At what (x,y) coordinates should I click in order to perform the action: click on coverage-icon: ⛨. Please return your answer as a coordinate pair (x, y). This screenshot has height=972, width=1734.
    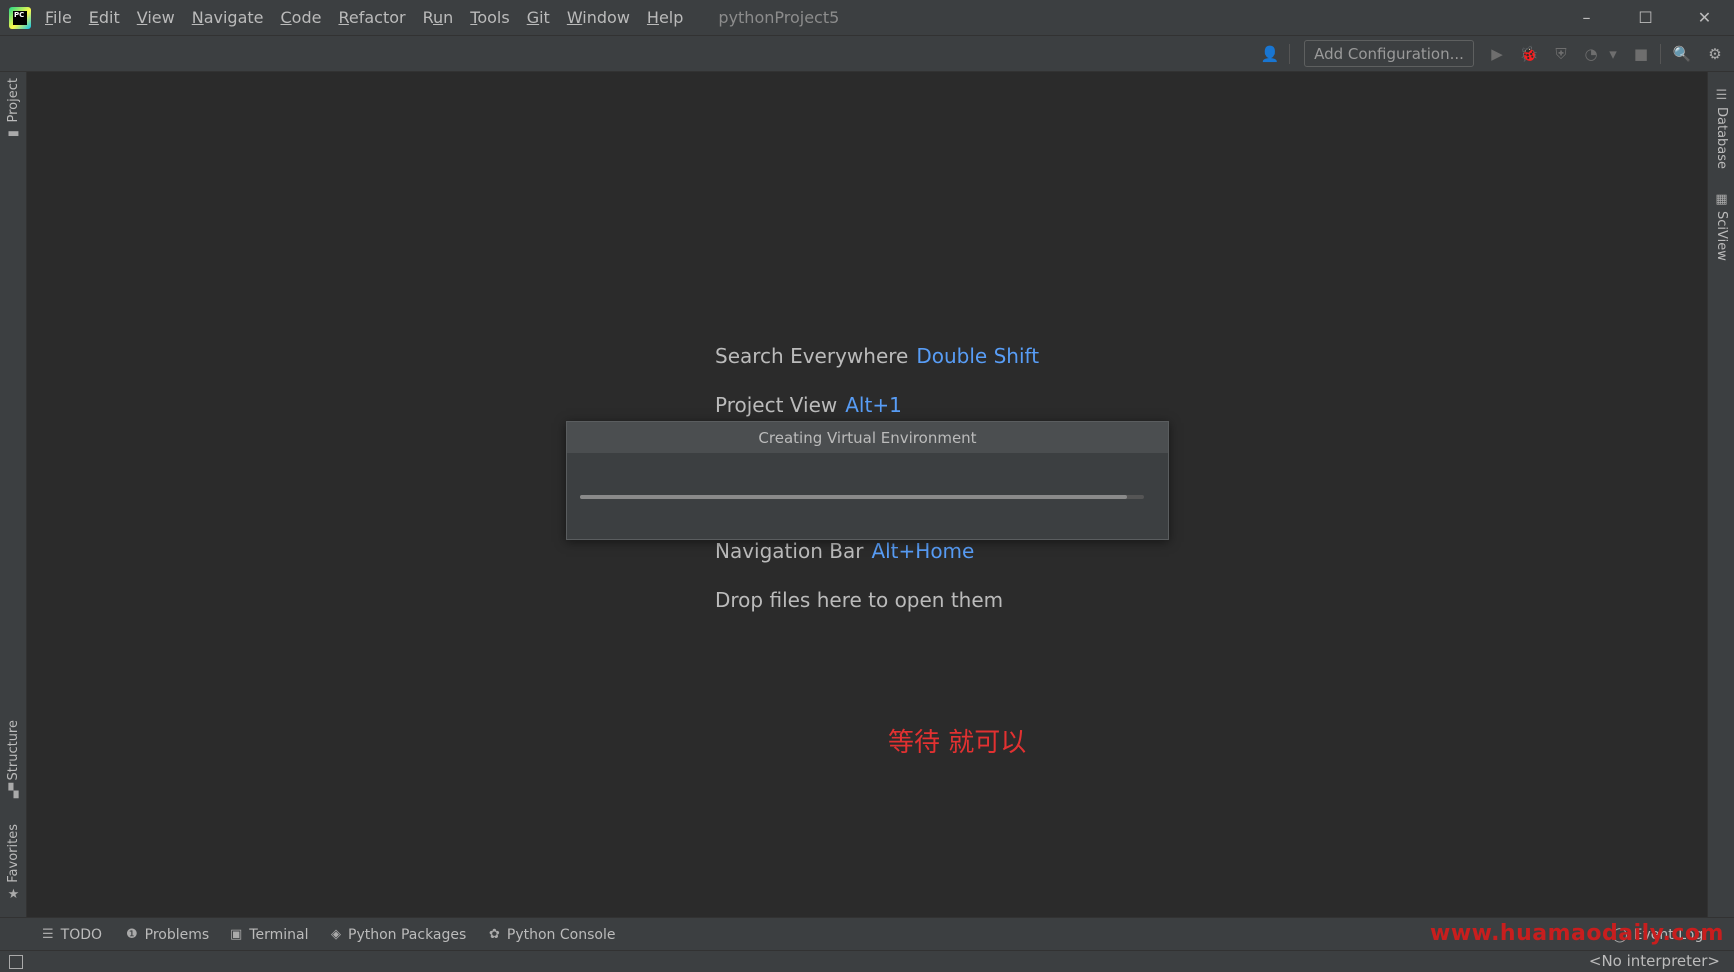
    Looking at the image, I should click on (1561, 54).